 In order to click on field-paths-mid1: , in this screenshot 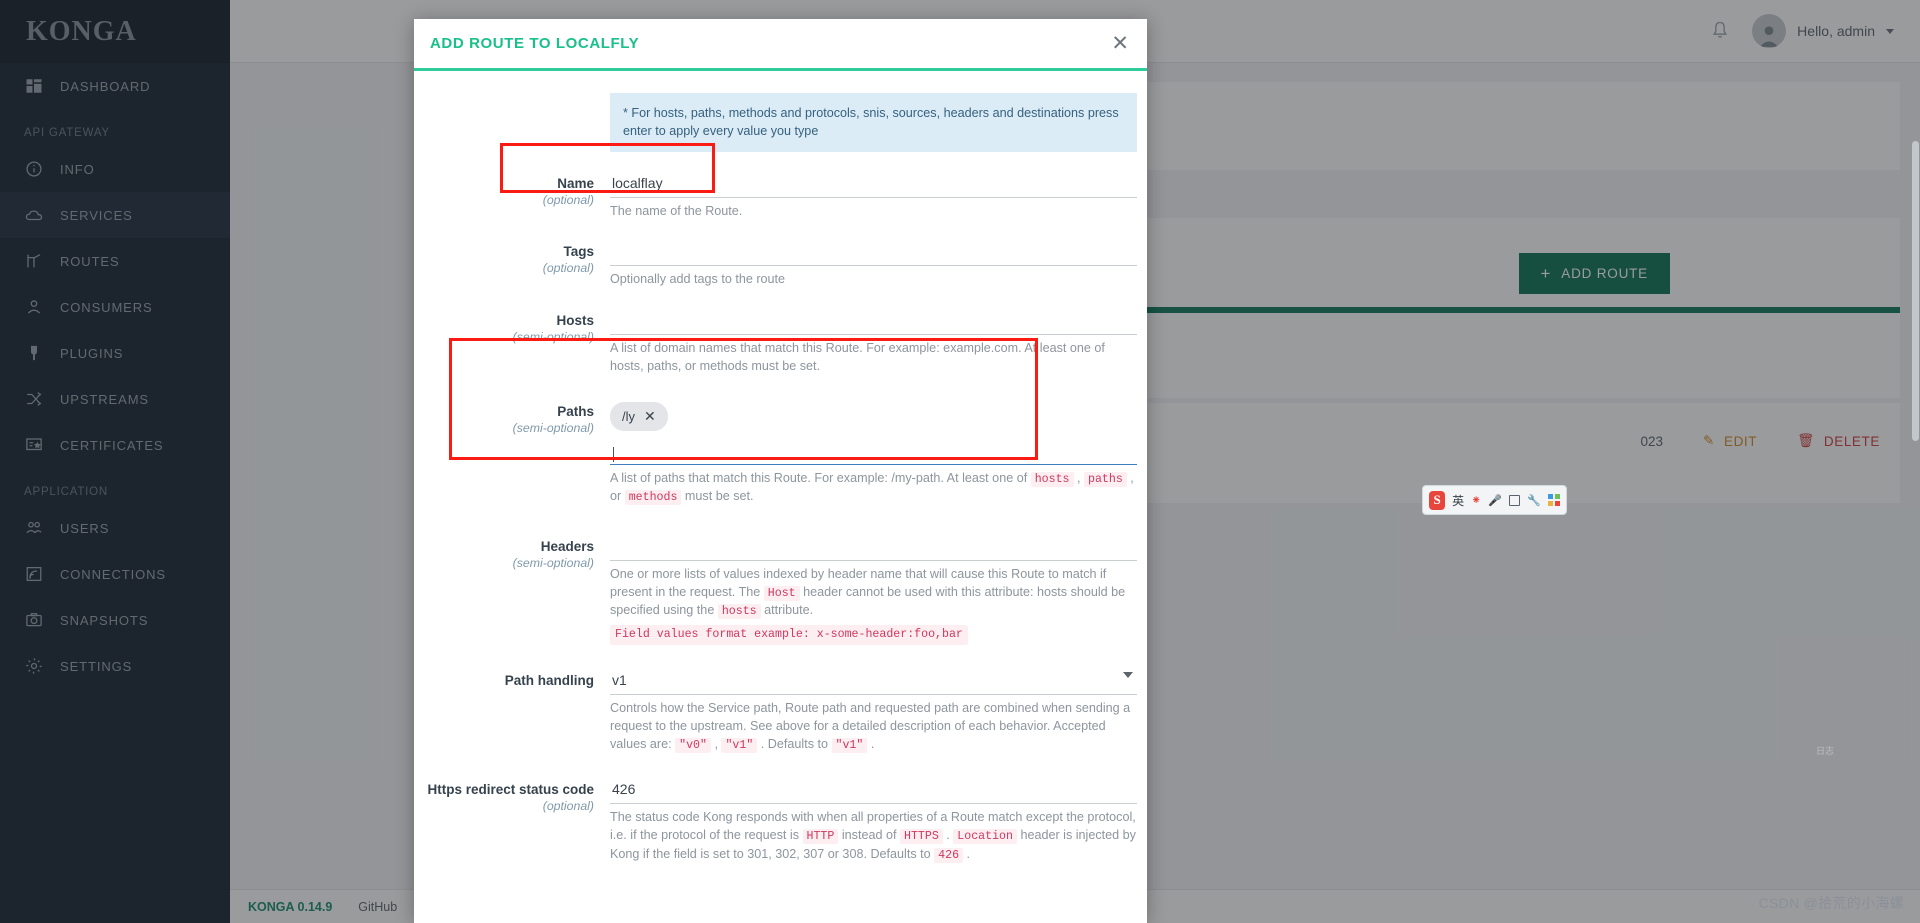, I will do `click(1078, 478)`.